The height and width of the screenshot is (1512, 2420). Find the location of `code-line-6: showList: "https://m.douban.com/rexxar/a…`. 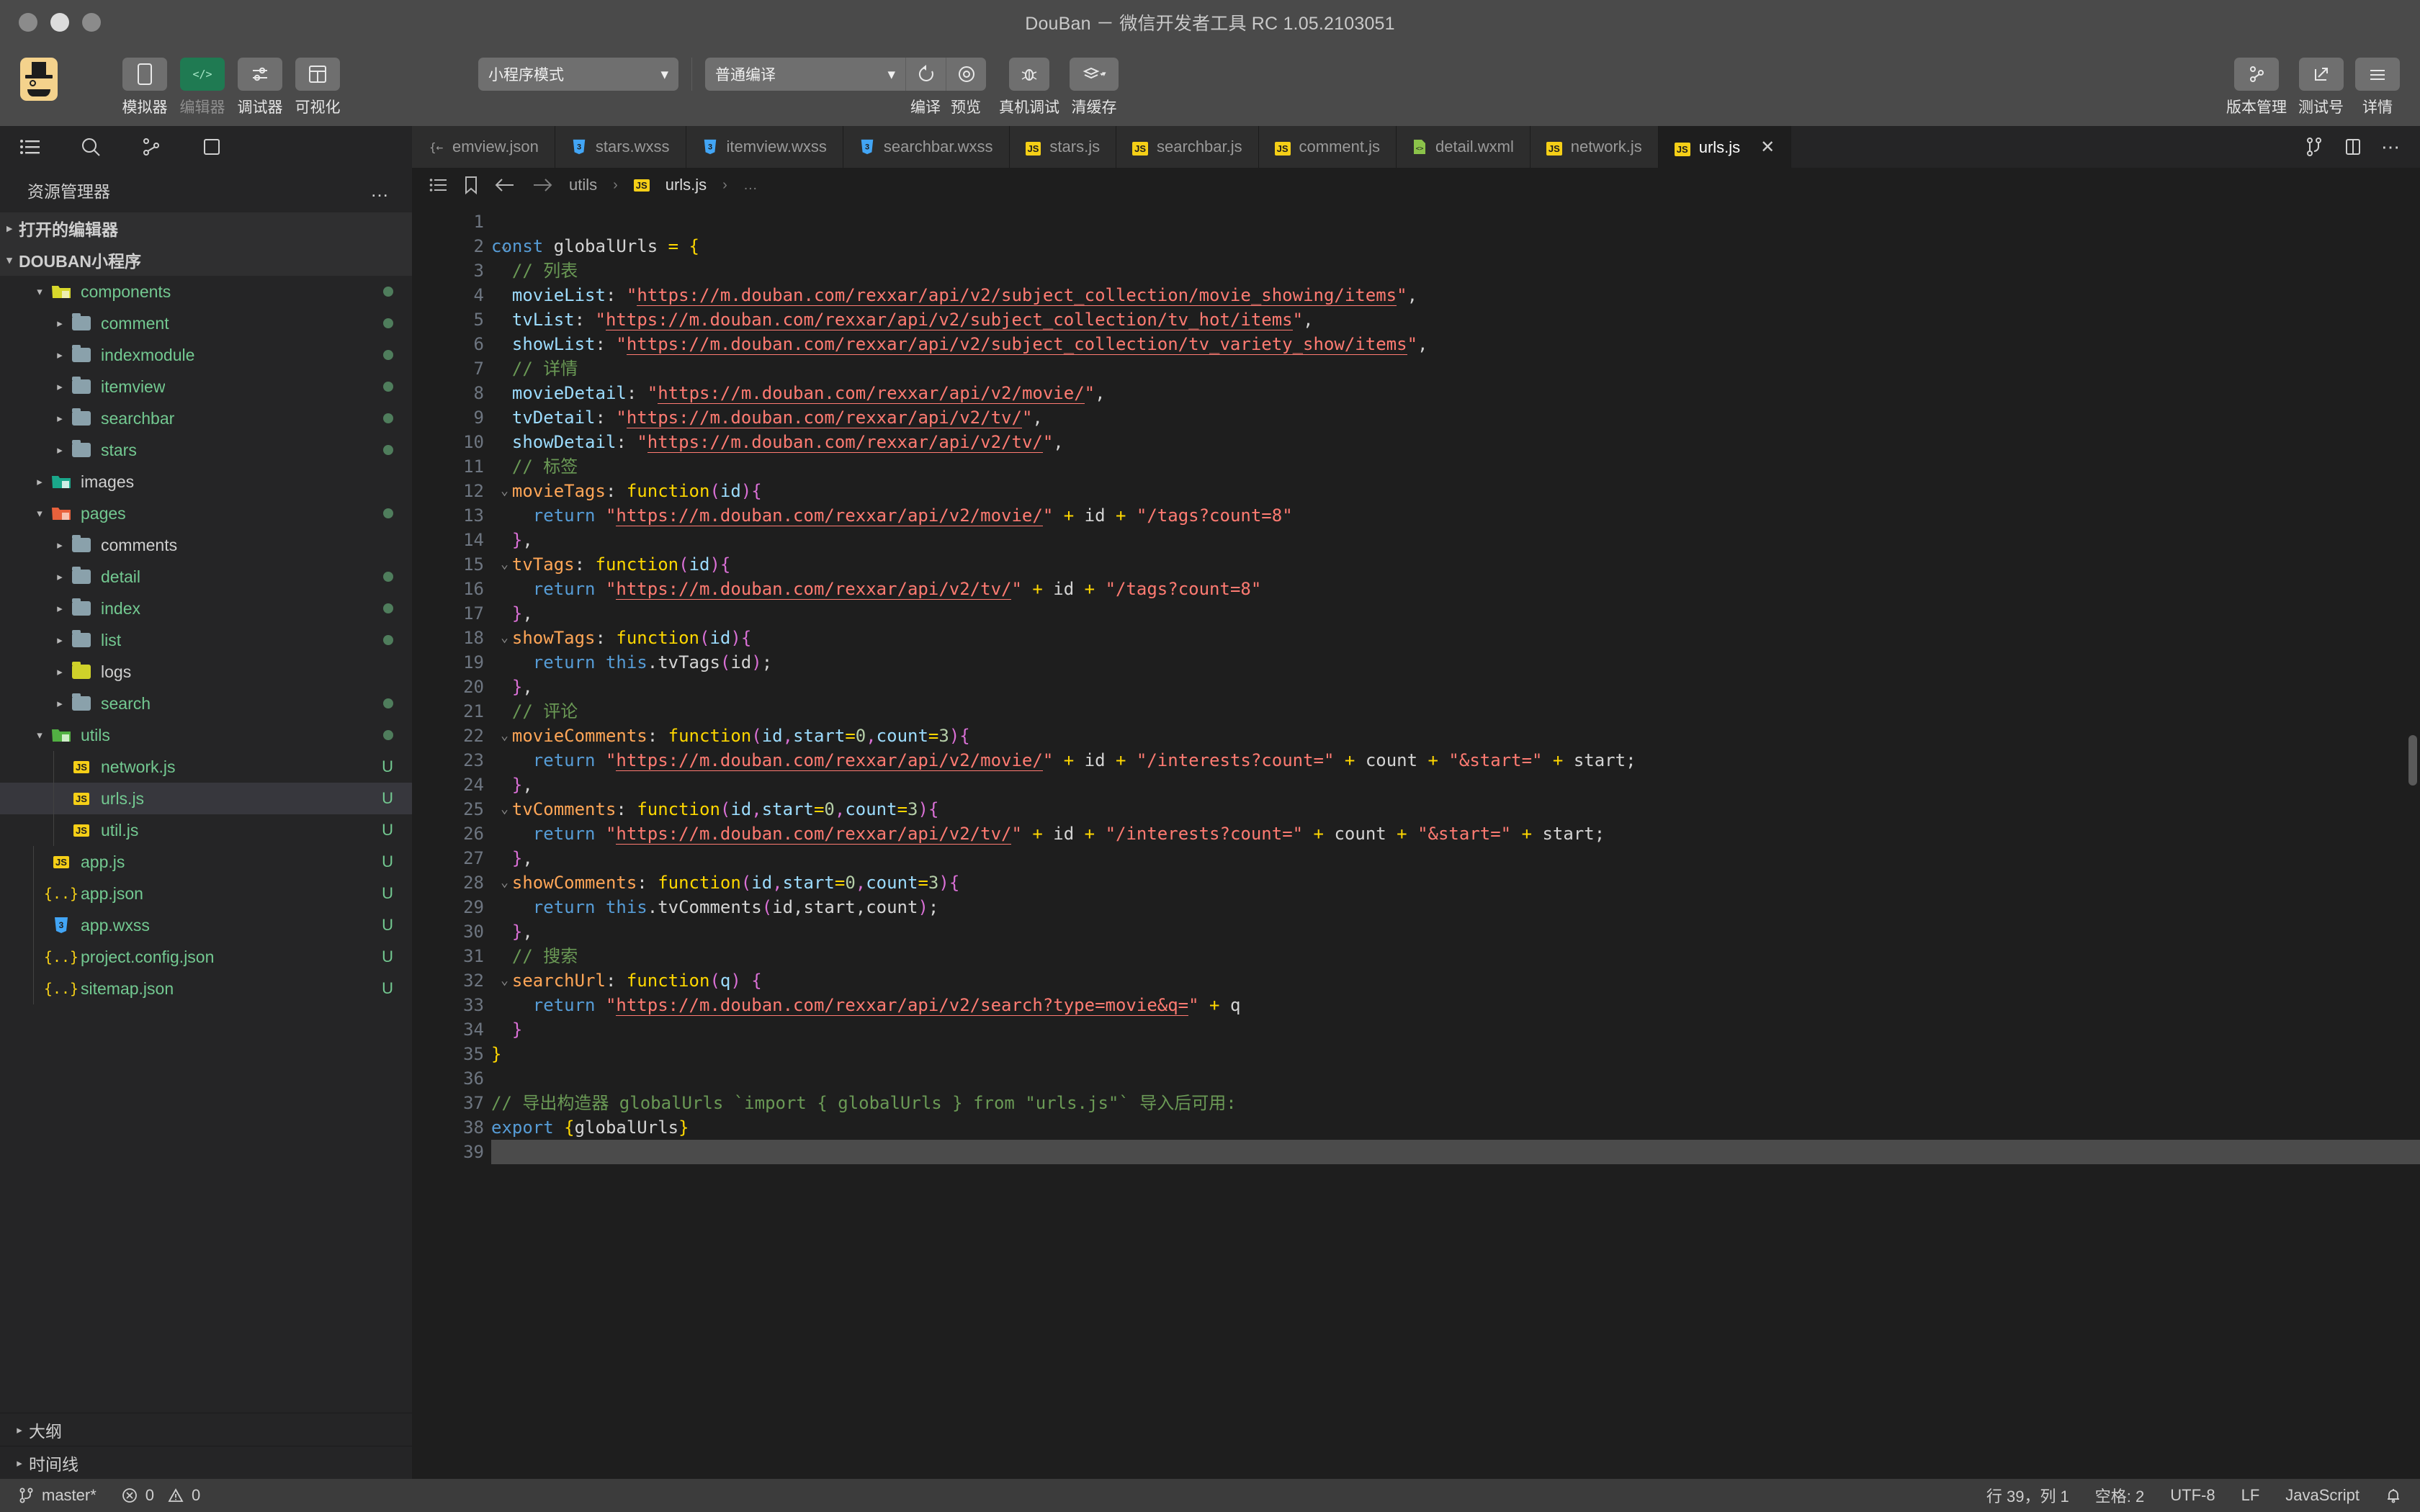

code-line-6: showList: "https://m.douban.com/rexxar/a… is located at coordinates (1455, 344).